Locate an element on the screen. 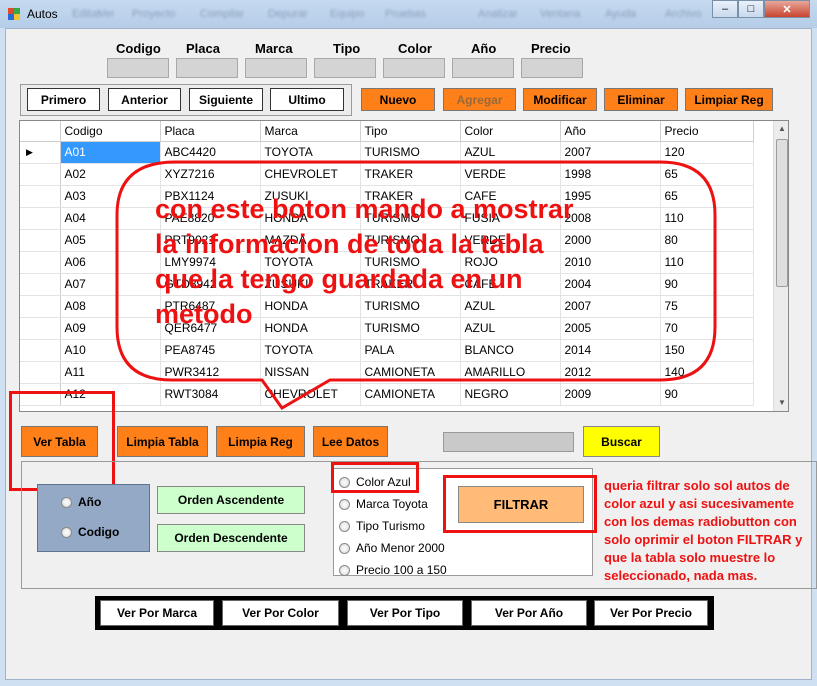  radio-codigo-label: Codigo is located at coordinates (99, 532).